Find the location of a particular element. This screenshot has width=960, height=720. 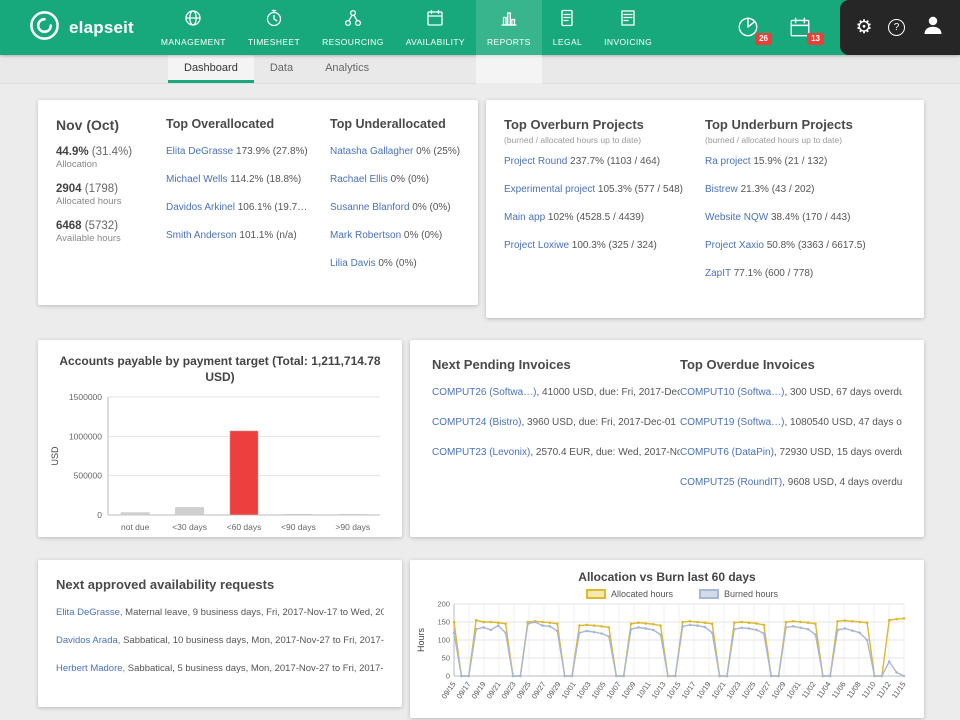

overdue-invoice-text: , 72930 USD, 15 days overdue is located at coordinates (837, 452).